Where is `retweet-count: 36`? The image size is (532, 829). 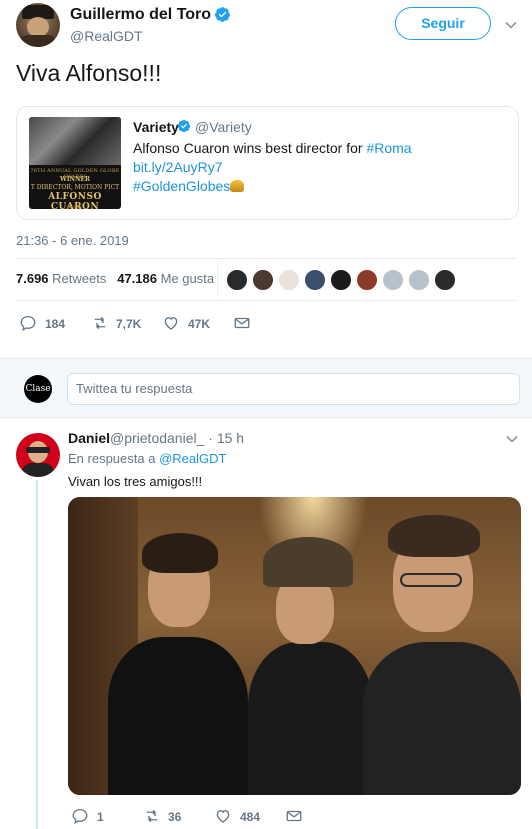
retweet-count: 36 is located at coordinates (175, 817).